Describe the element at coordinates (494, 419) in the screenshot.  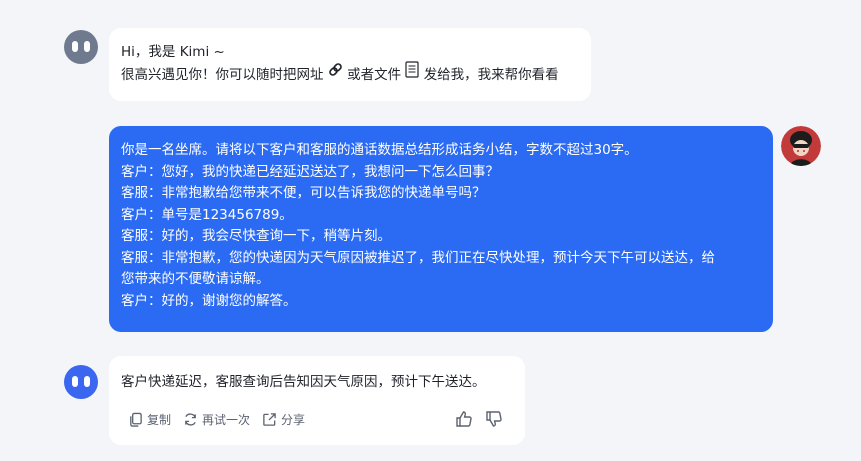
I see `thumbs-down-icon` at that location.